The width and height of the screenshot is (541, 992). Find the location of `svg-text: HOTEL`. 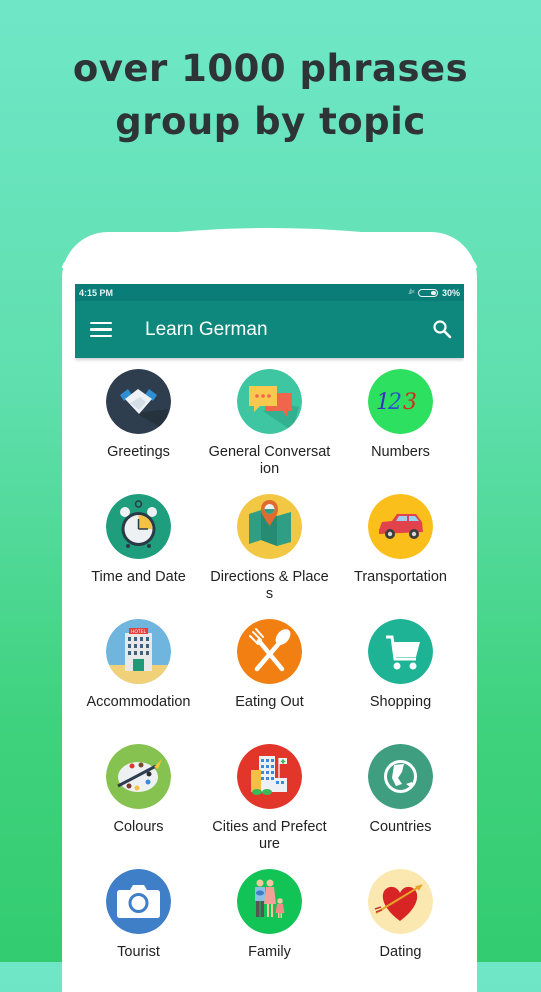

svg-text: HOTEL is located at coordinates (139, 632).